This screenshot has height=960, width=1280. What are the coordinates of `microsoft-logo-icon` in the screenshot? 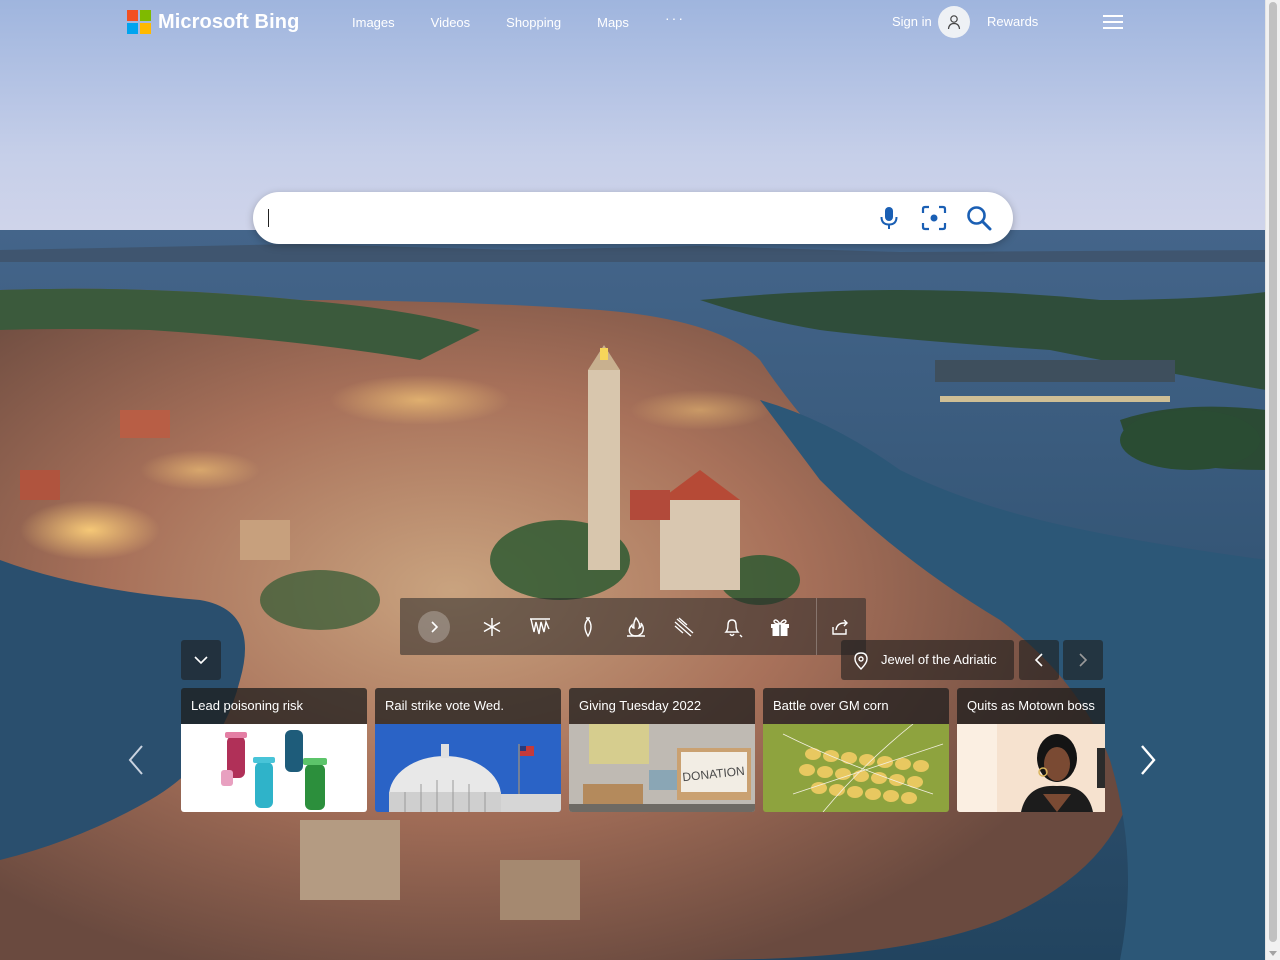 It's located at (139, 22).